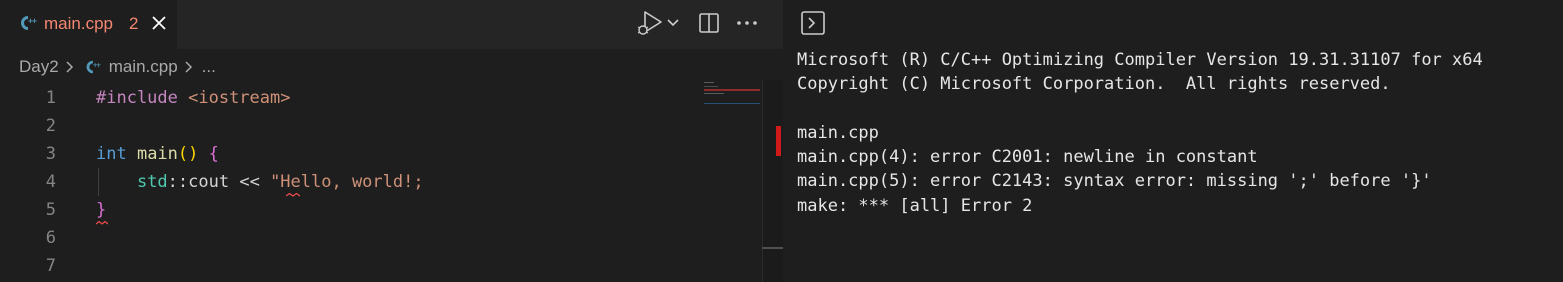 The width and height of the screenshot is (1563, 282). Describe the element at coordinates (239, 98) in the screenshot. I see `code-token: <iostream>` at that location.